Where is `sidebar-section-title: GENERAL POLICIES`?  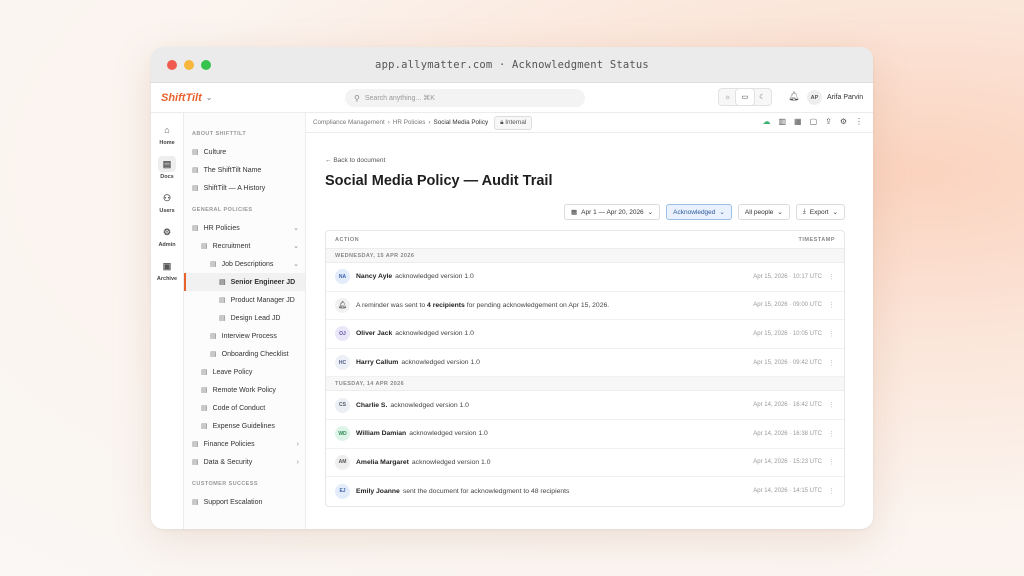
sidebar-section-title: GENERAL POLICIES is located at coordinates (222, 210).